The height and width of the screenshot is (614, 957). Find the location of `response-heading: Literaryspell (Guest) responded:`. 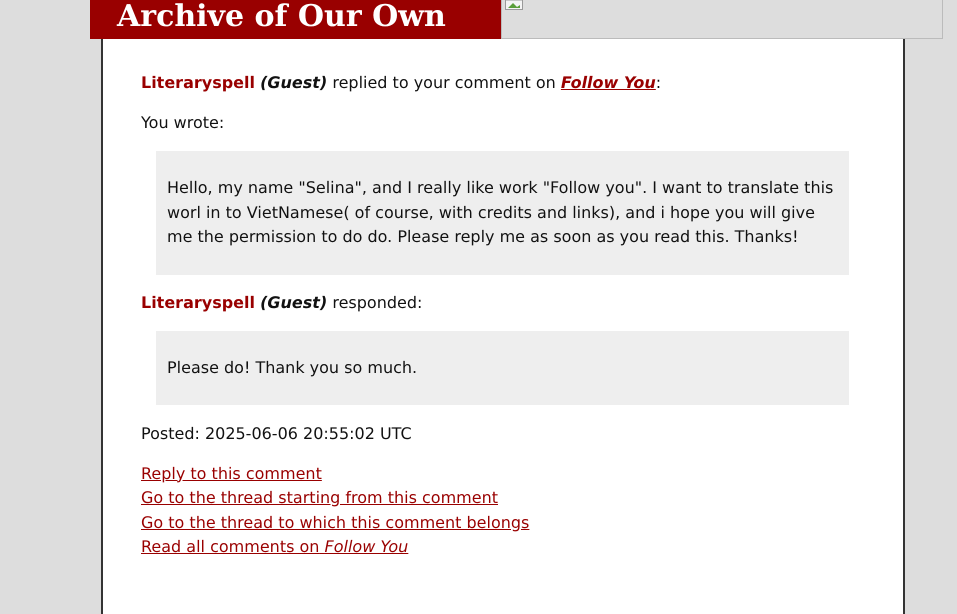

response-heading: Literaryspell (Guest) responded: is located at coordinates (282, 303).